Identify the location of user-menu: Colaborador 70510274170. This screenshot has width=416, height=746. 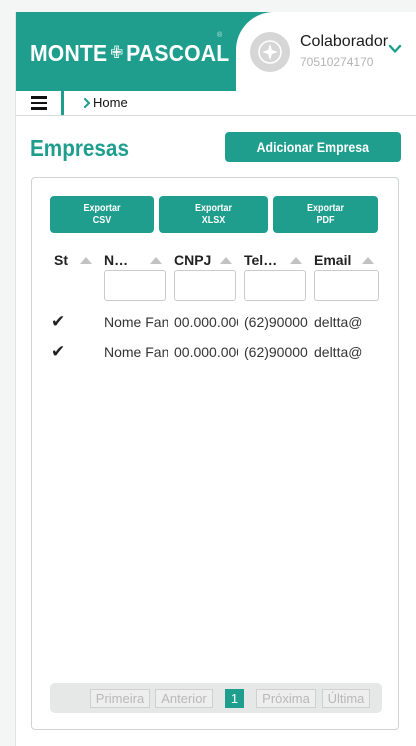
(326, 51).